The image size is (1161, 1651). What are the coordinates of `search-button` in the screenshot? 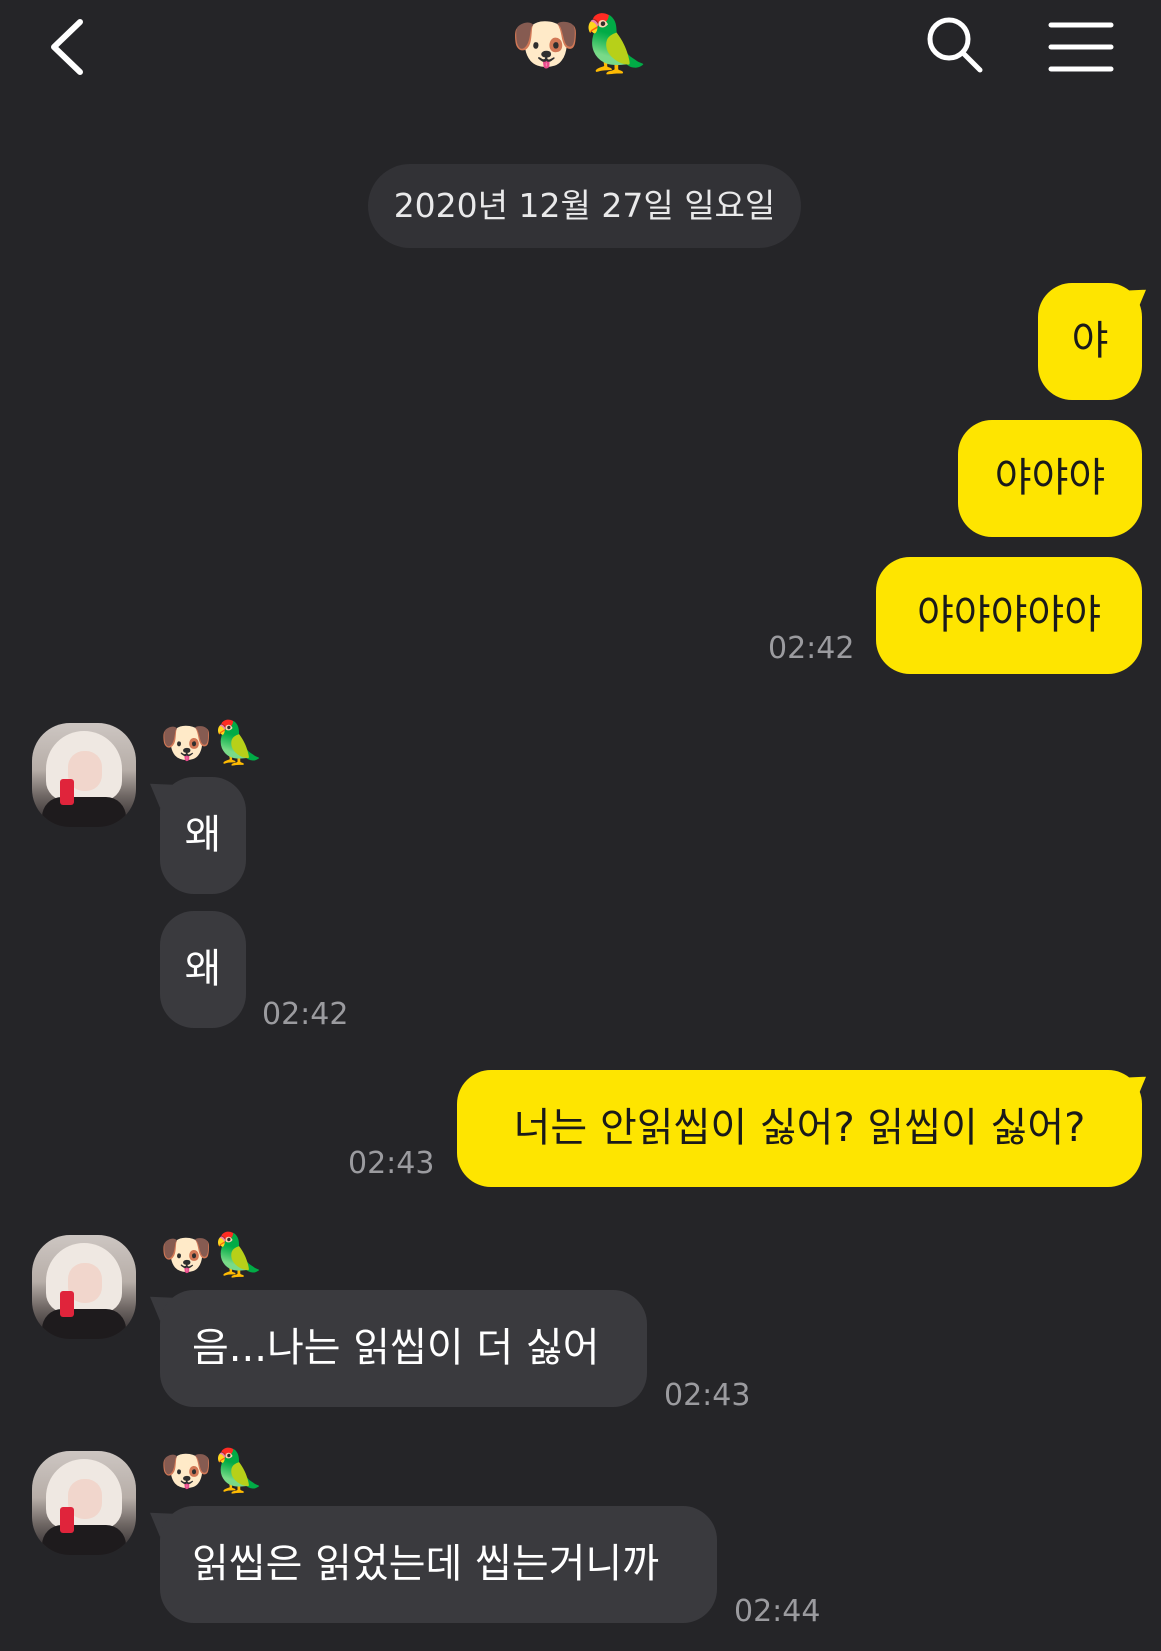 It's located at (955, 45).